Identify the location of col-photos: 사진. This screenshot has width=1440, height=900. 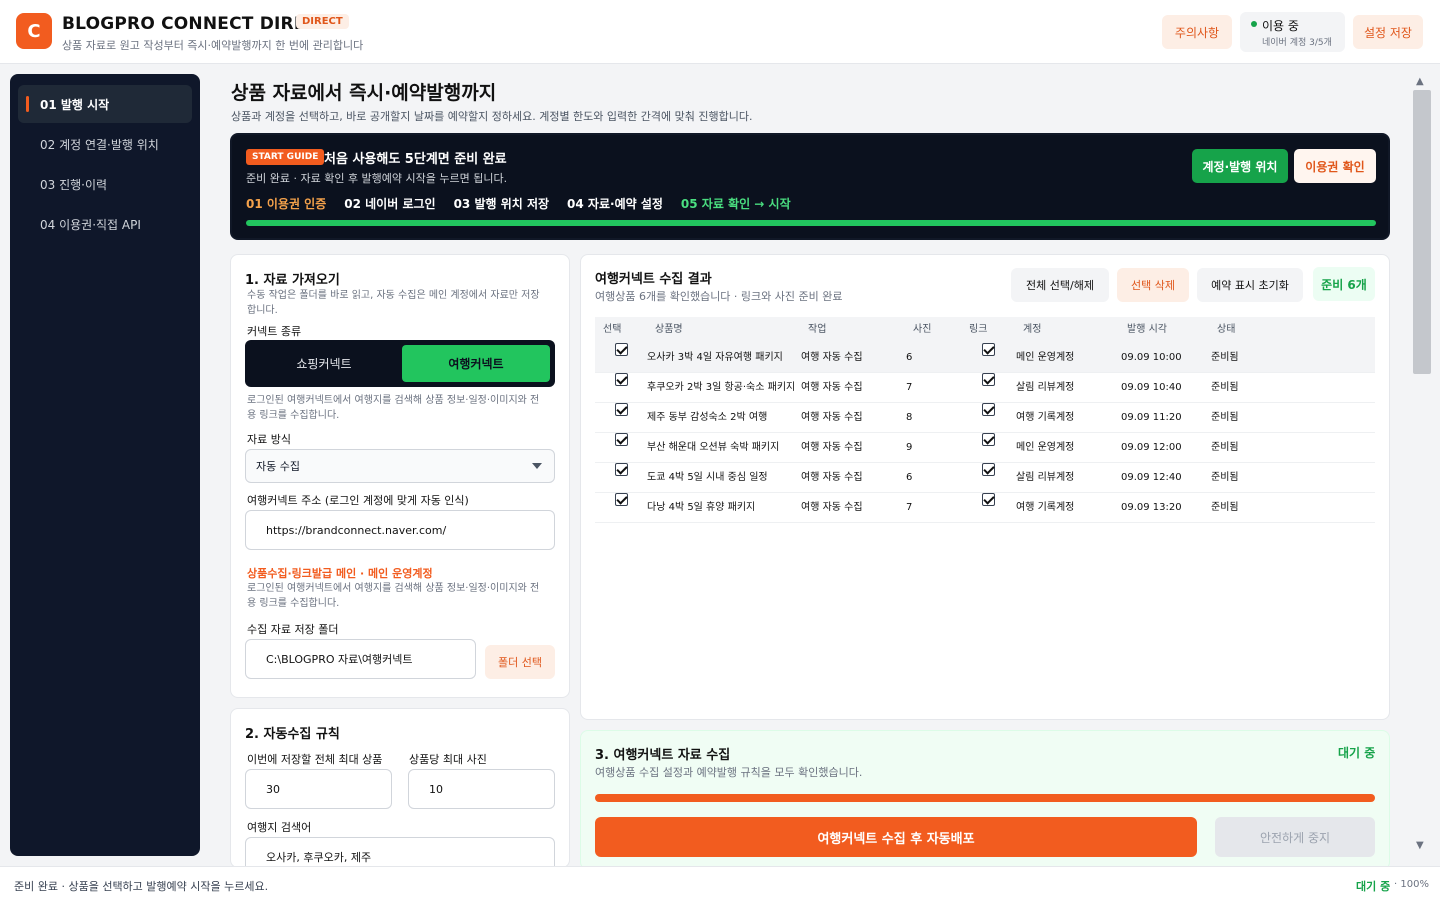
(922, 329).